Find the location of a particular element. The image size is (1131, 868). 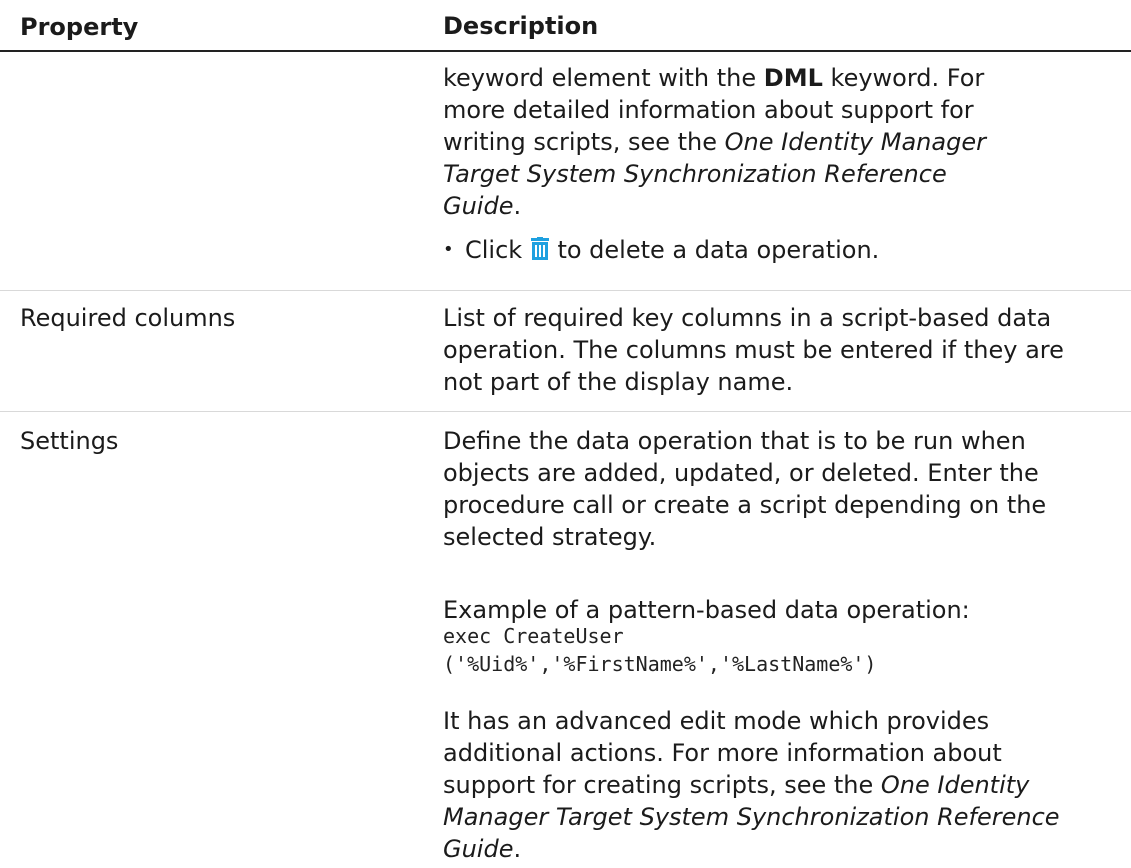

table-header: Property Description is located at coordinates (565, 26).